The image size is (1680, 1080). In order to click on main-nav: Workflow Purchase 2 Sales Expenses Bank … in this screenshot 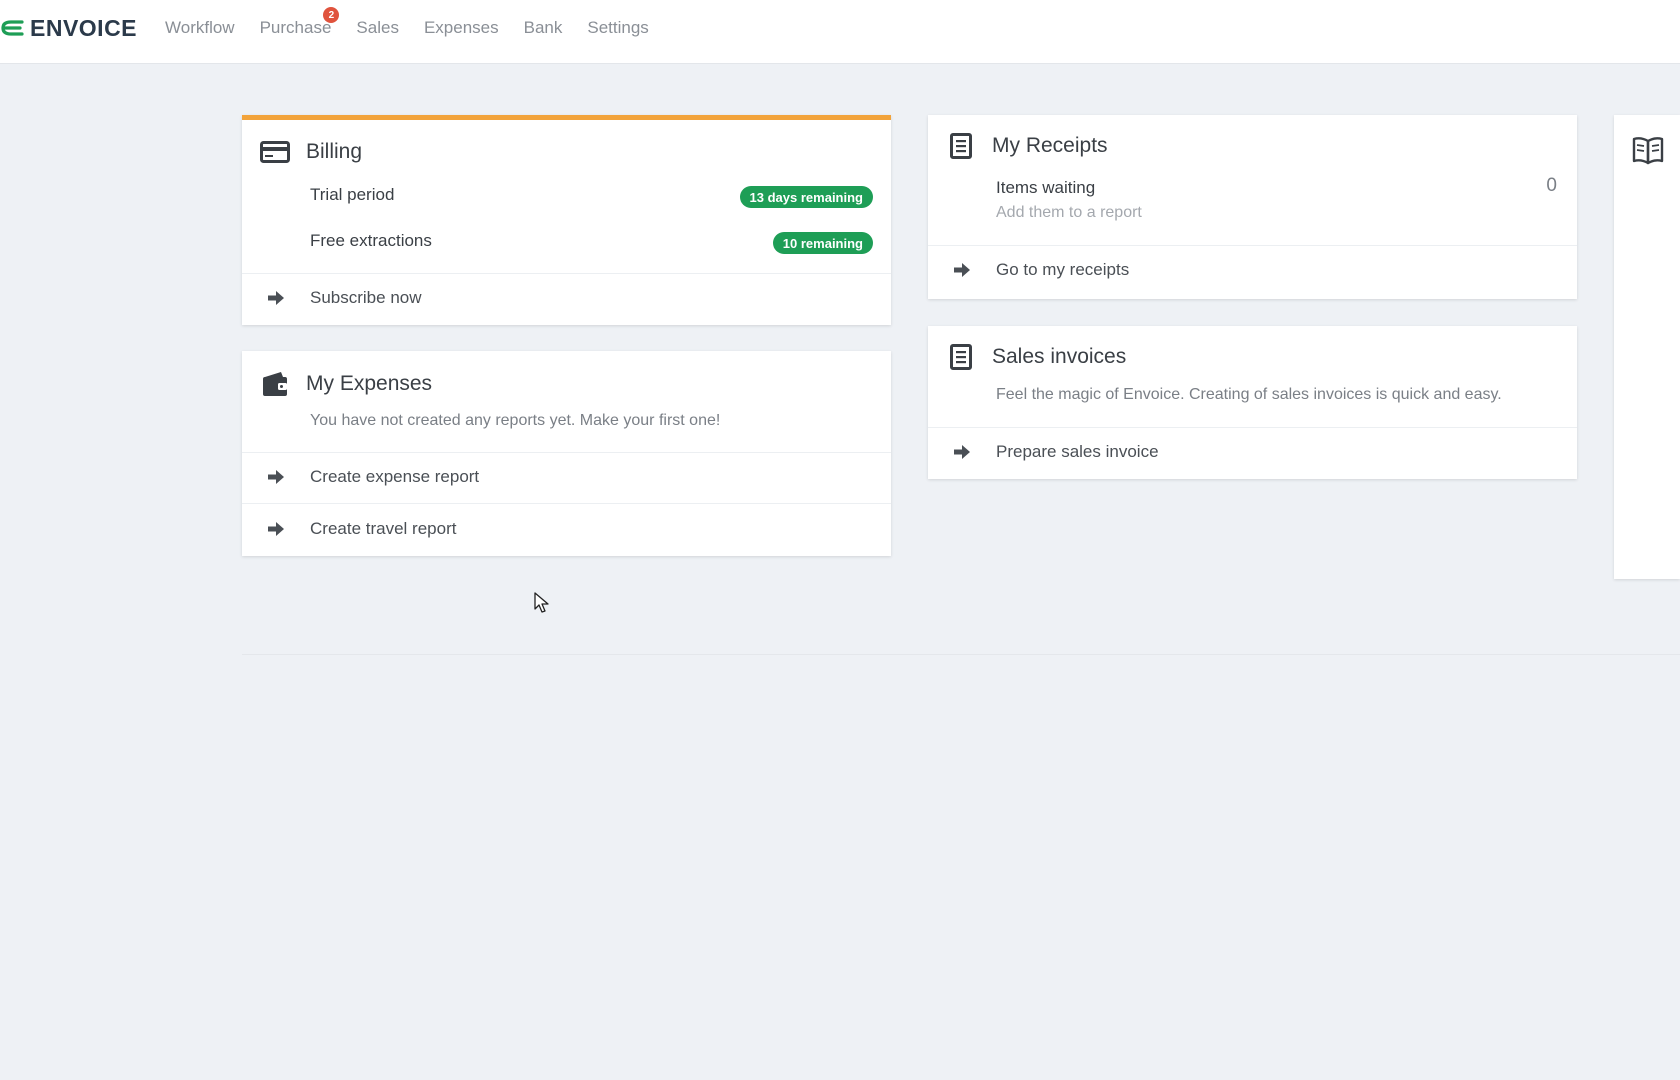, I will do `click(407, 22)`.